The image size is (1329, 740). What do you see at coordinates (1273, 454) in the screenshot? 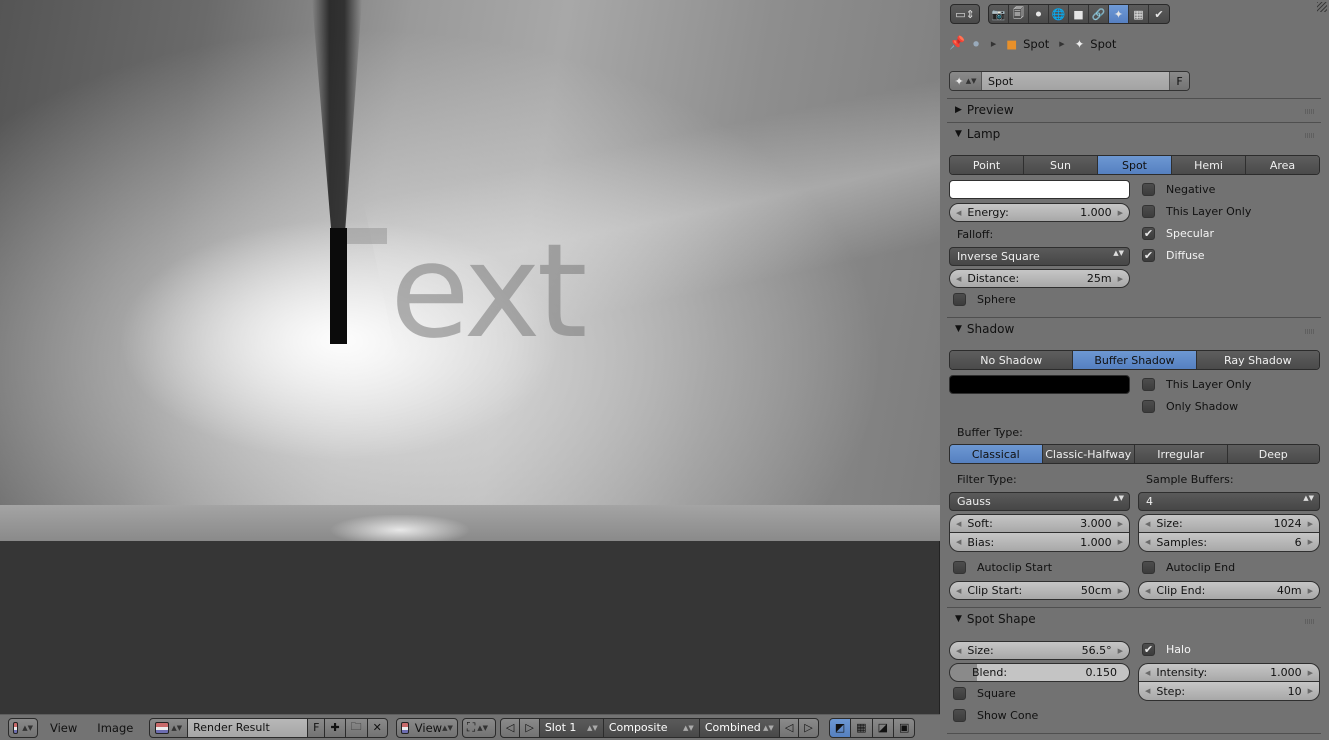
I see `buffer-type-deep: Deep` at bounding box center [1273, 454].